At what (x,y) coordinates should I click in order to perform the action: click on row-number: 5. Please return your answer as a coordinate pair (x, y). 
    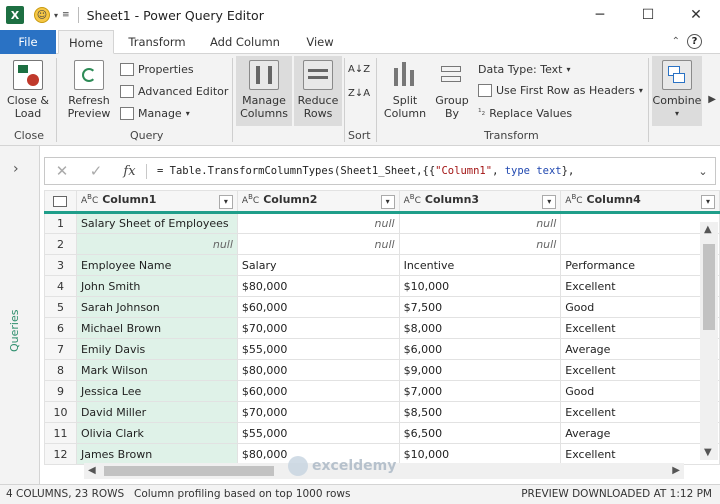
    Looking at the image, I should click on (60, 307).